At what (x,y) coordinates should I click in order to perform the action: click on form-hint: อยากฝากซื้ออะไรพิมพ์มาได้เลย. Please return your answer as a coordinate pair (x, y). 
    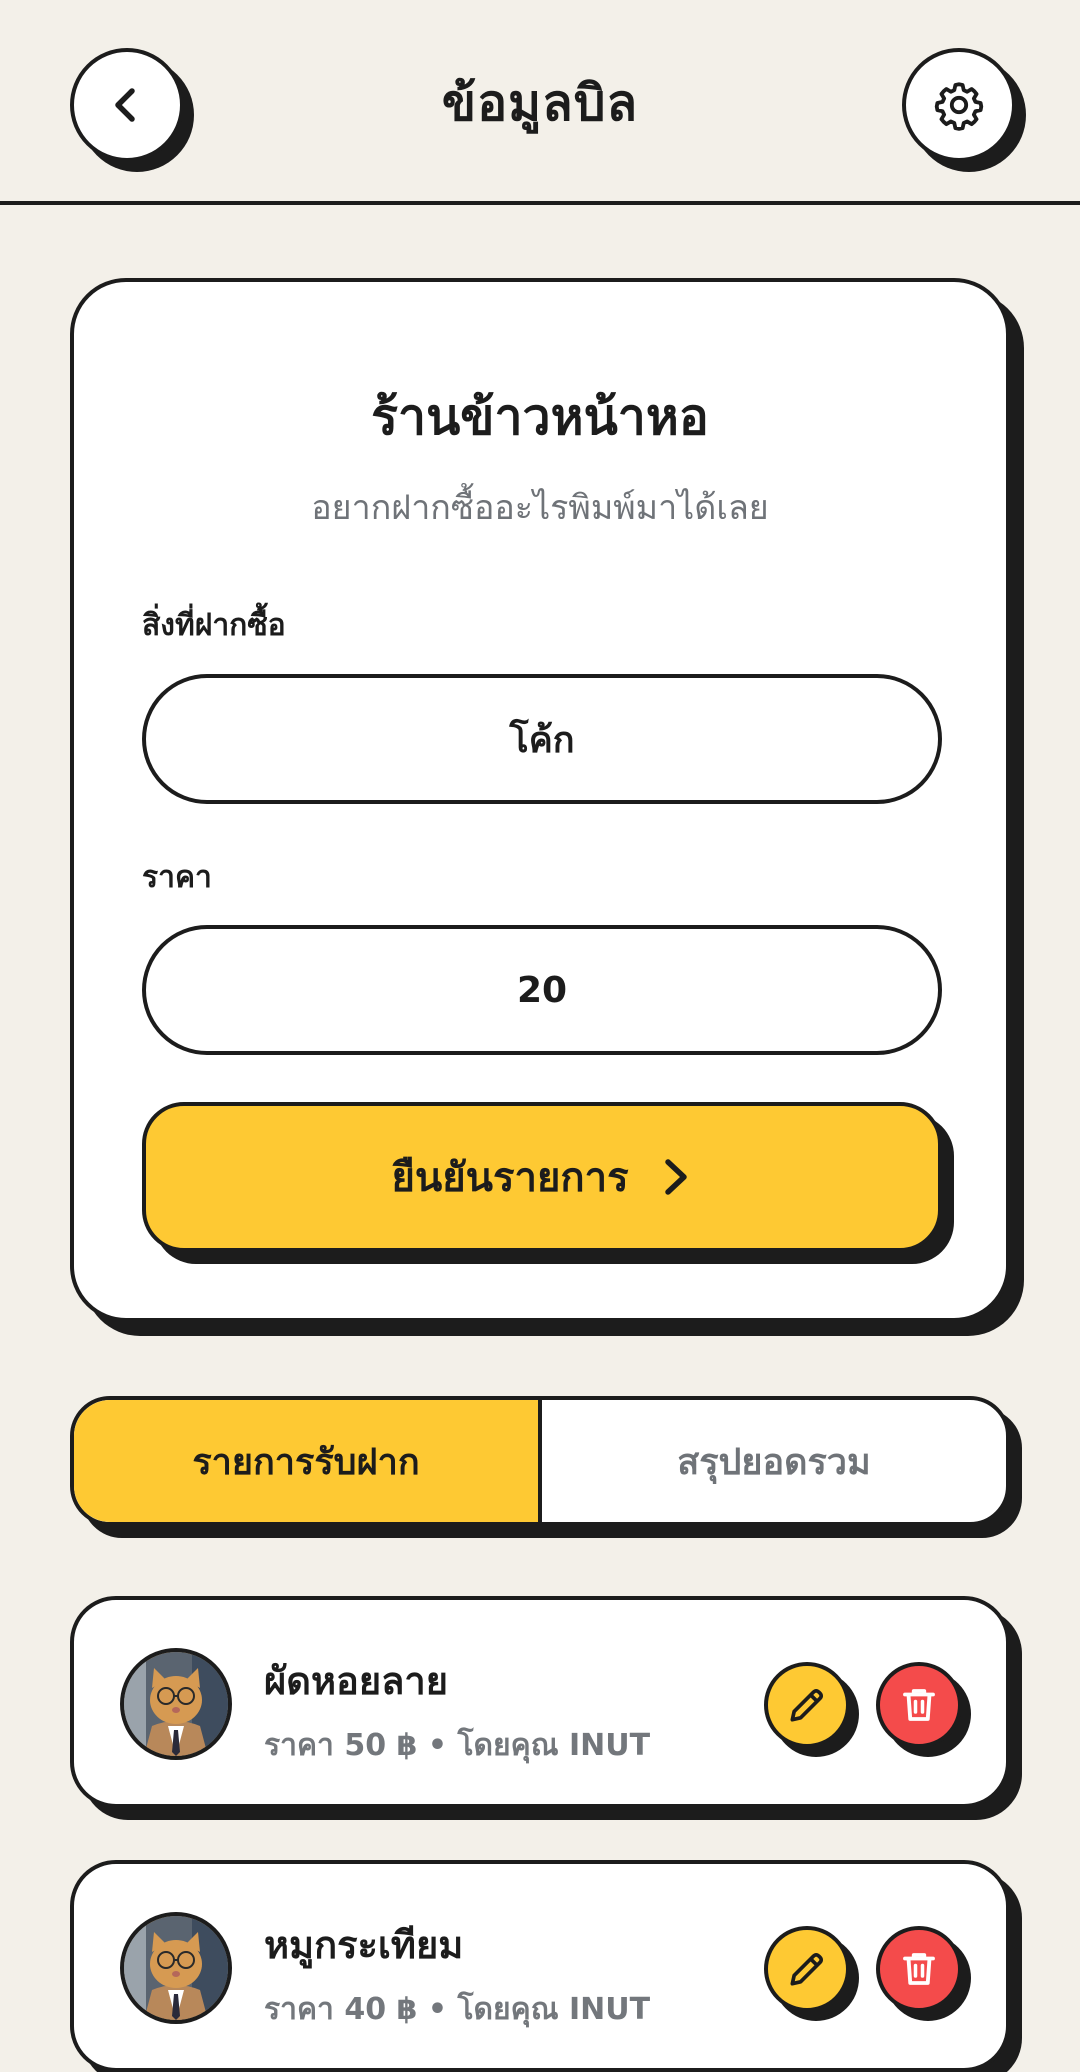
    Looking at the image, I should click on (540, 508).